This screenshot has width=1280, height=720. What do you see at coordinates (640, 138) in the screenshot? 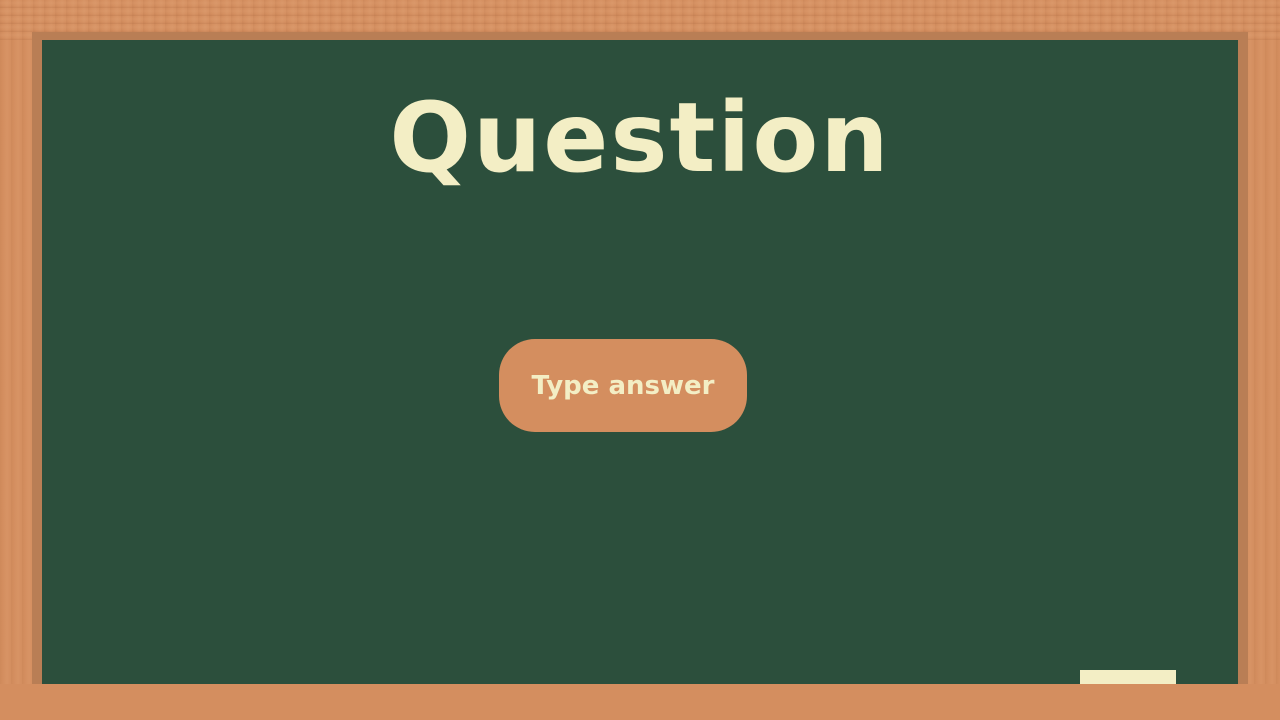
I see `question-title: Question` at bounding box center [640, 138].